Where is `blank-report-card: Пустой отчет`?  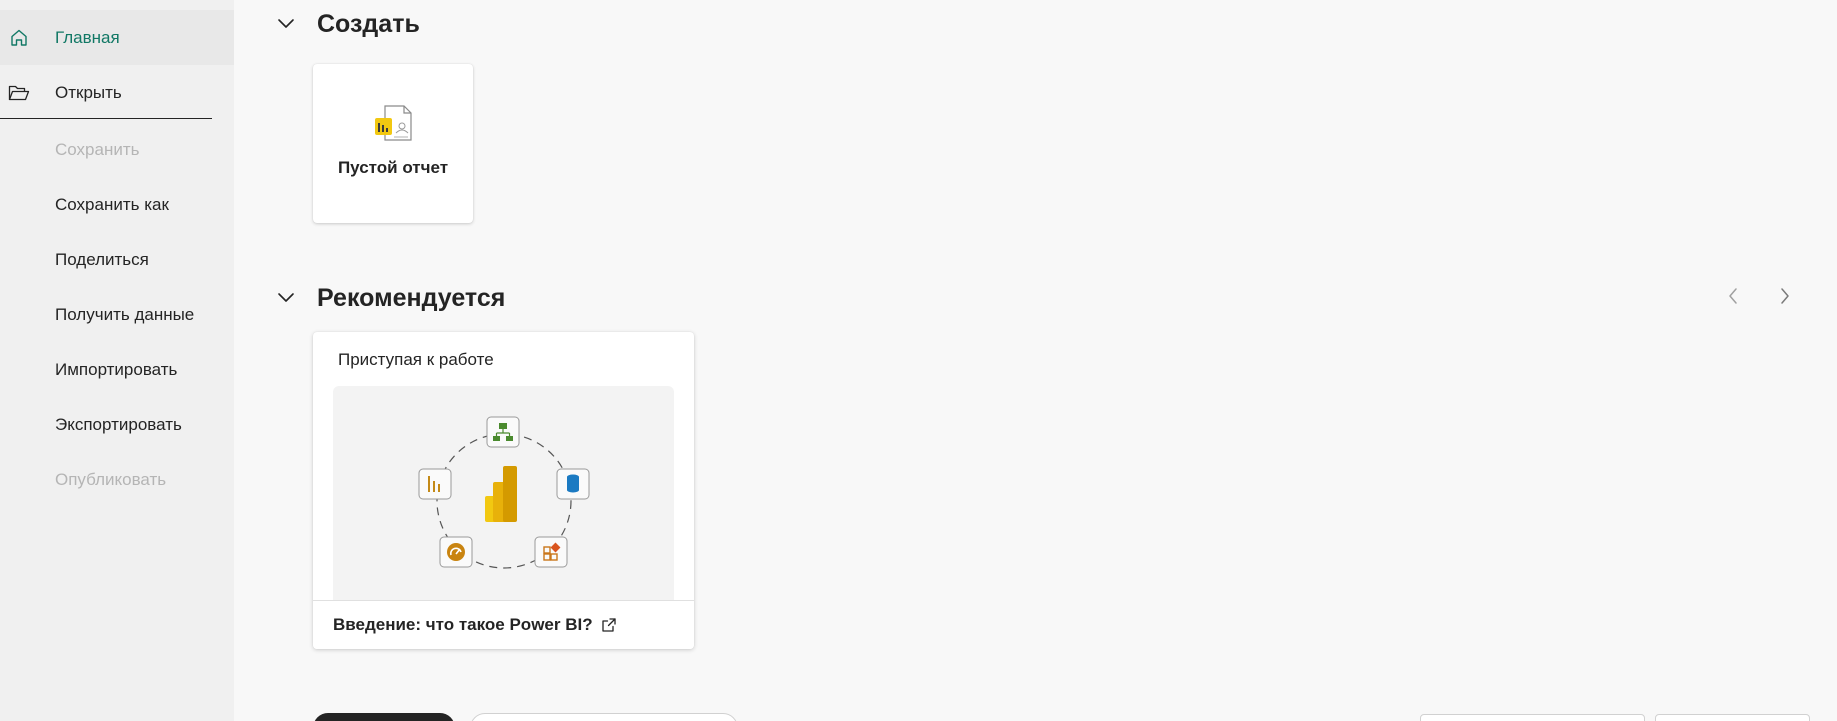
blank-report-card: Пустой отчет is located at coordinates (393, 143).